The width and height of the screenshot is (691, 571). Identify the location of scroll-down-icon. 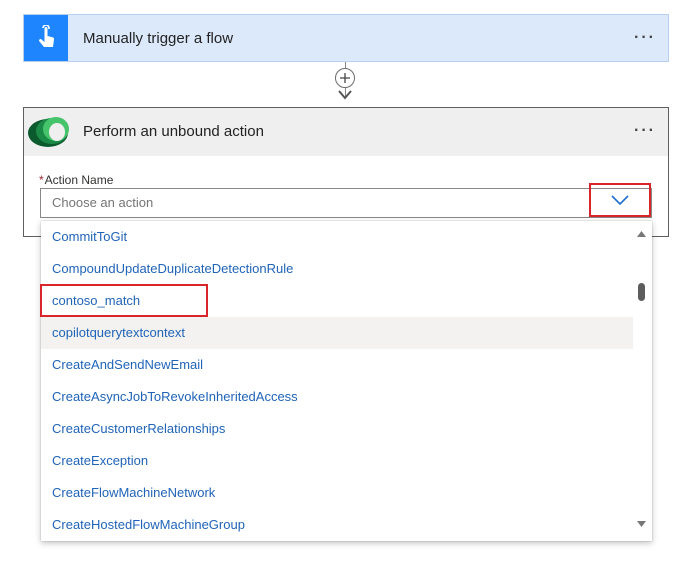
(641, 524).